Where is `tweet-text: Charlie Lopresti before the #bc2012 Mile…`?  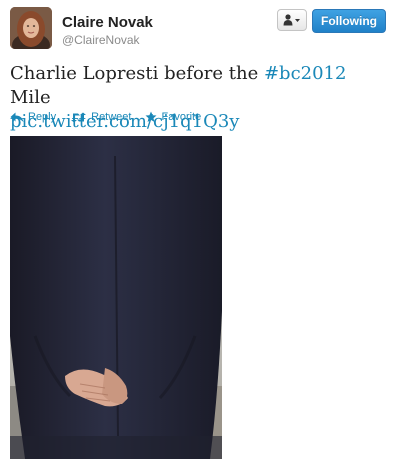 tweet-text: Charlie Lopresti before the #bc2012 Mile… is located at coordinates (197, 98).